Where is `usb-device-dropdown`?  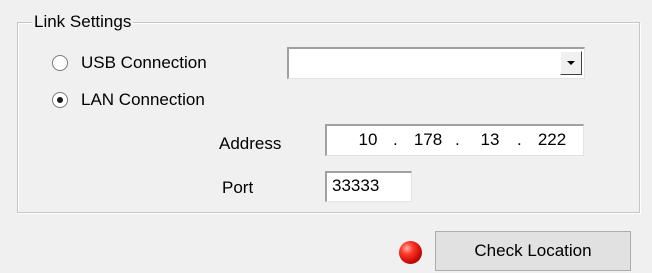 usb-device-dropdown is located at coordinates (436, 63).